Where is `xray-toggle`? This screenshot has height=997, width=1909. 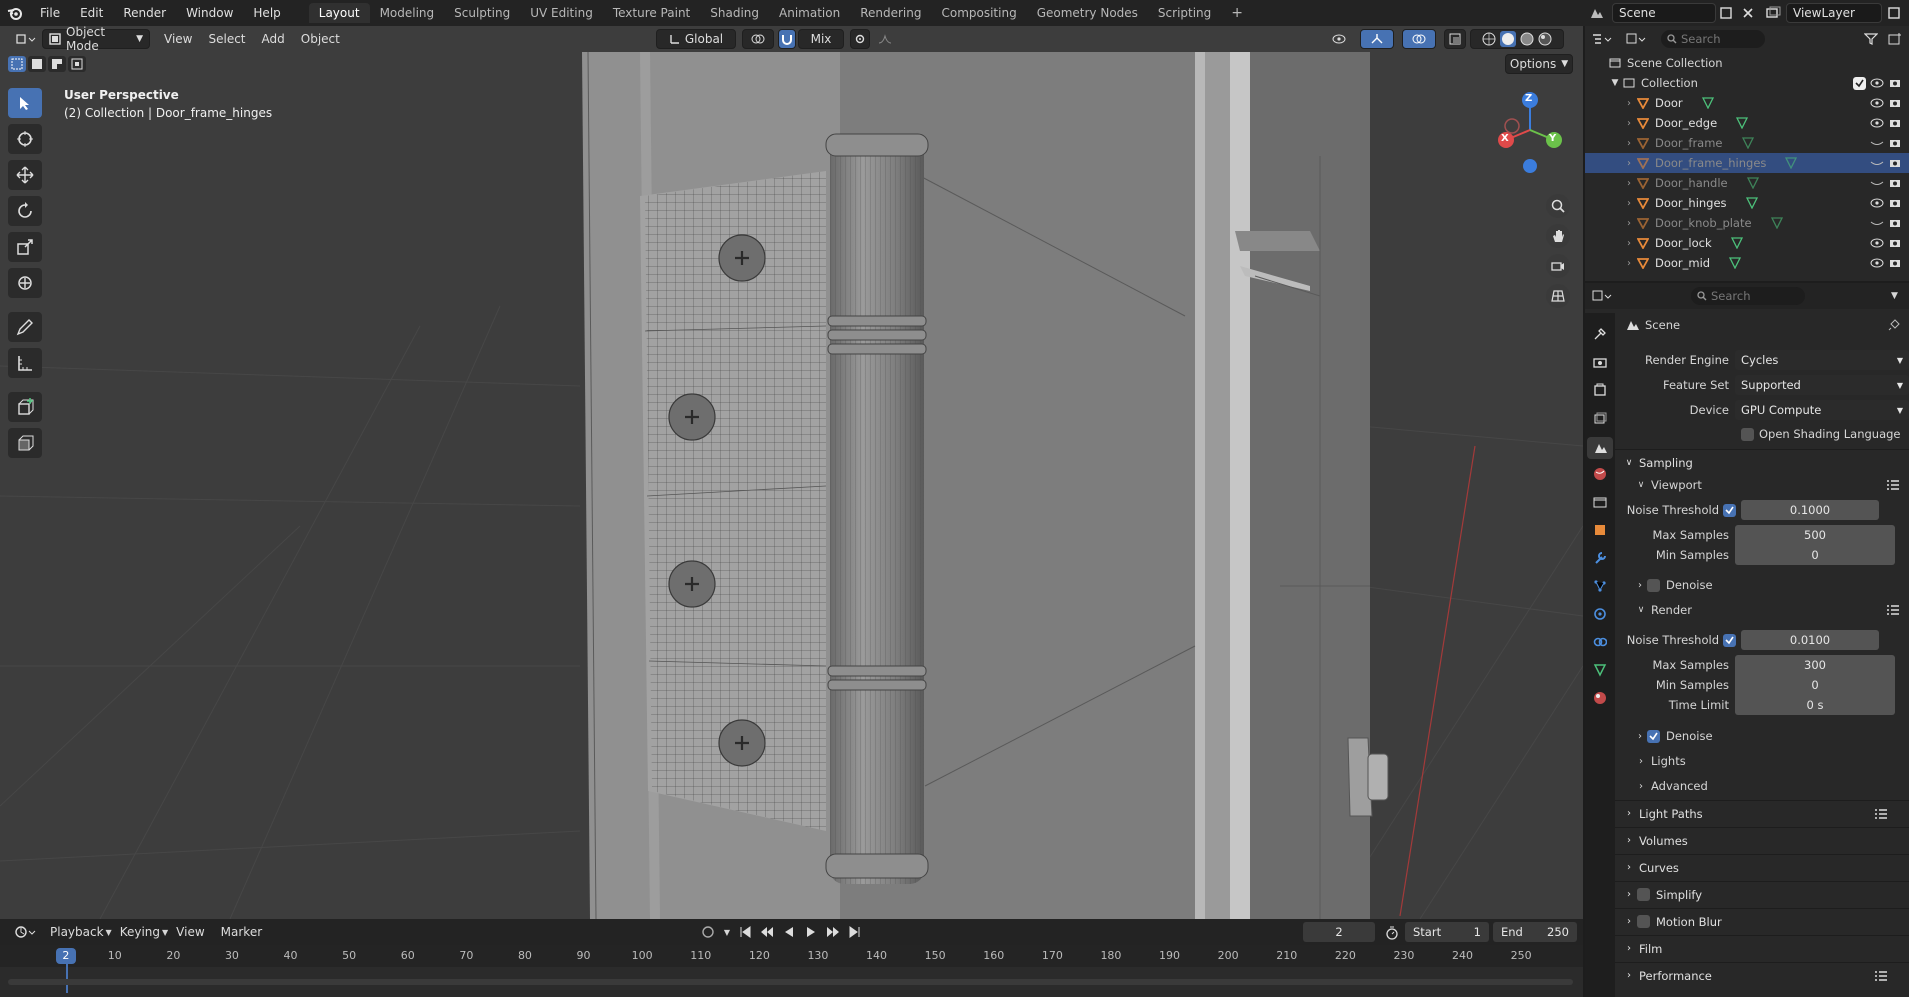
xray-toggle is located at coordinates (1455, 39).